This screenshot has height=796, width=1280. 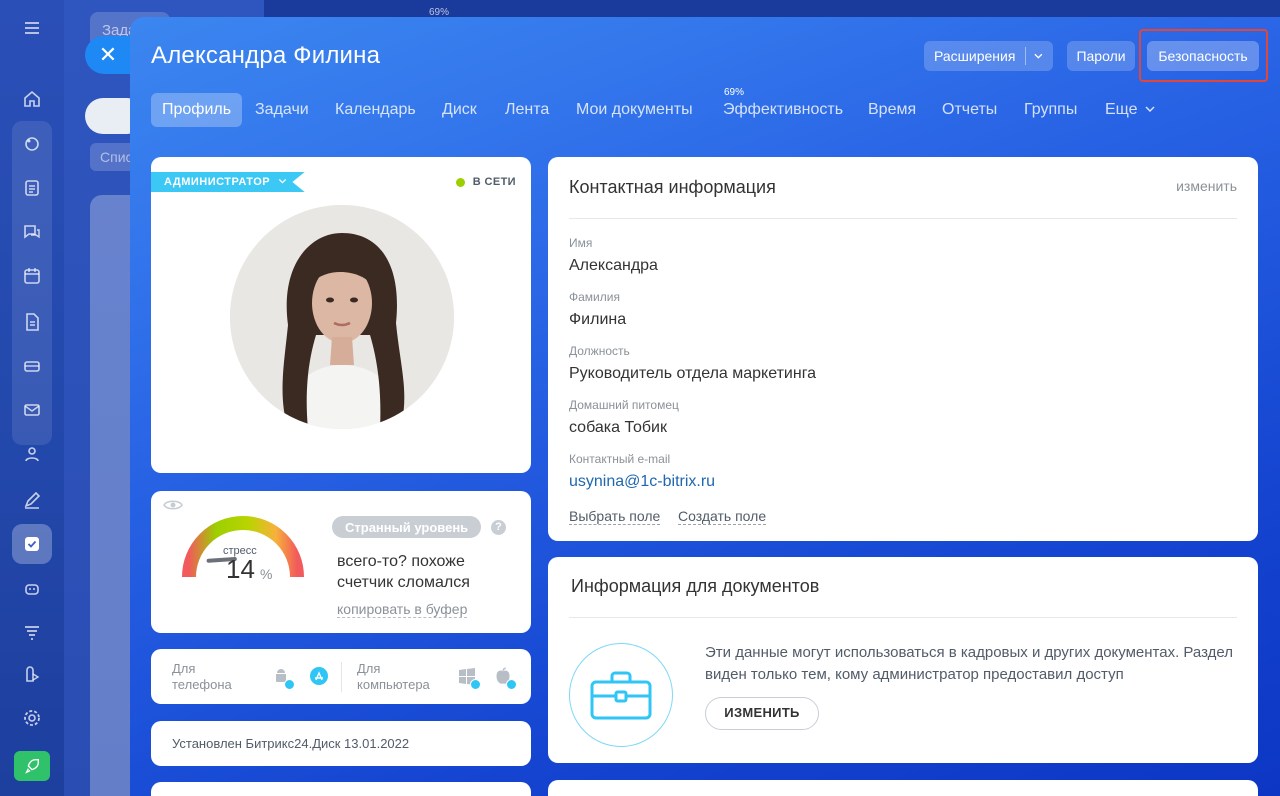 I want to click on tab-more: Еще, so click(x=1130, y=110).